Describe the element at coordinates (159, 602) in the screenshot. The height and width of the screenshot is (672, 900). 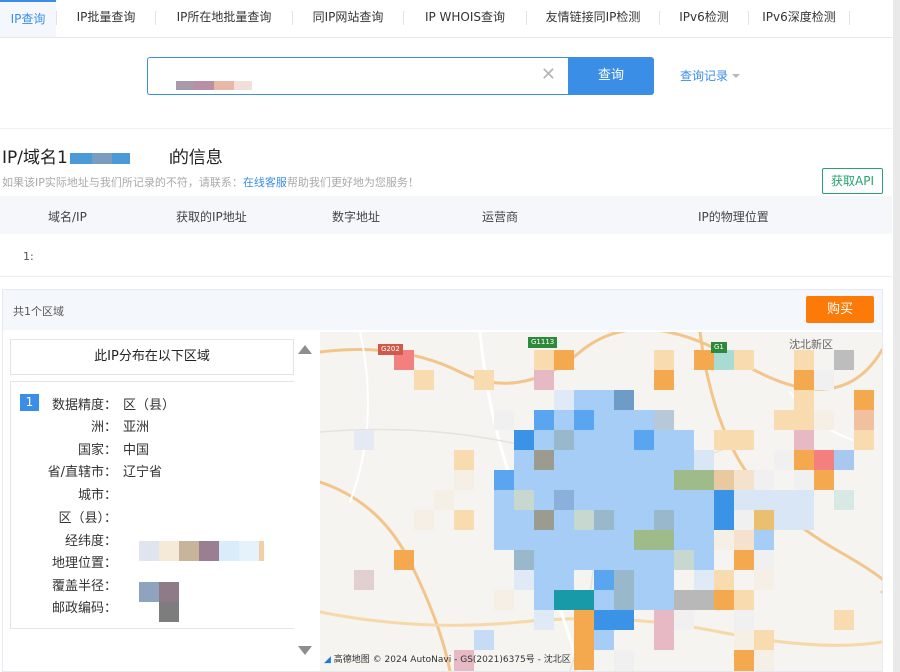
I see `redacted-radius` at that location.